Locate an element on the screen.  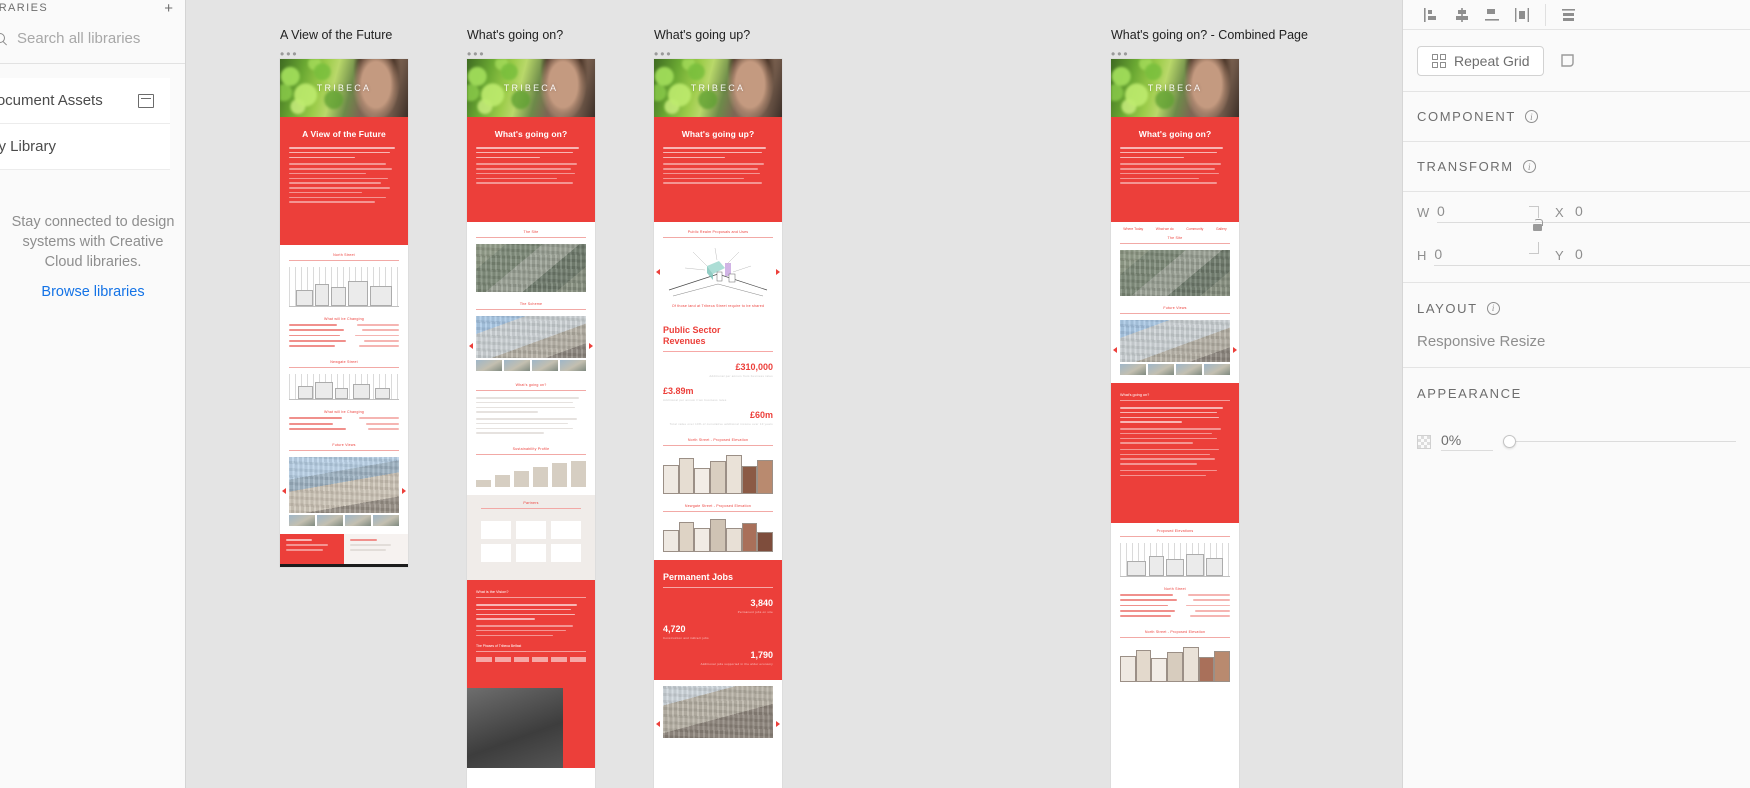
stat-value: 1,790 is located at coordinates (761, 655).